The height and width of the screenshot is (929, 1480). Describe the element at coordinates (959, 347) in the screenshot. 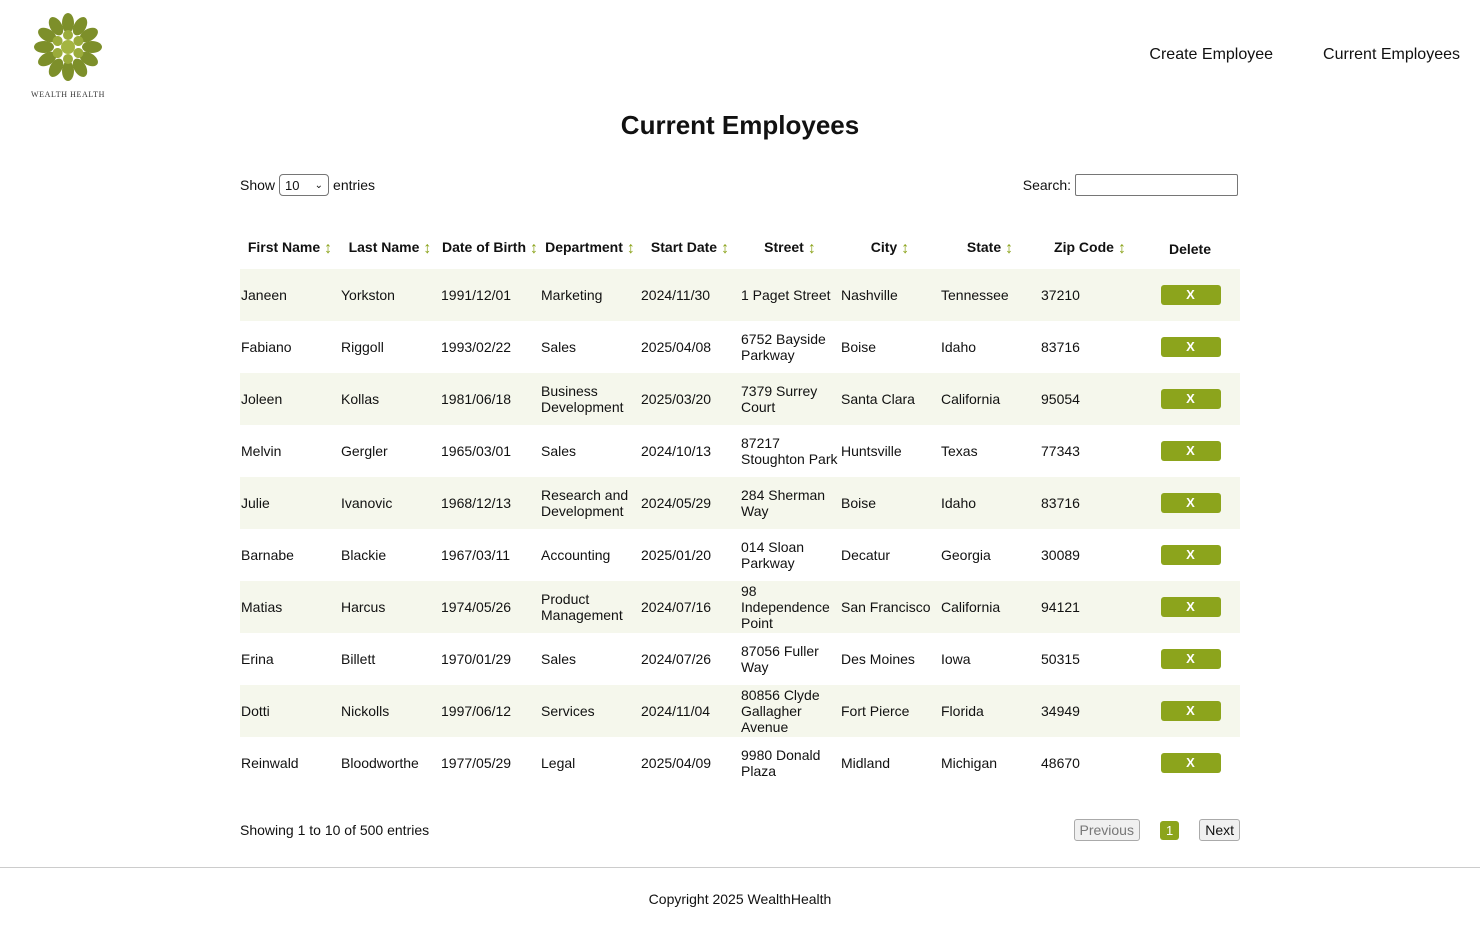

I see `cell-state: Idaho` at that location.